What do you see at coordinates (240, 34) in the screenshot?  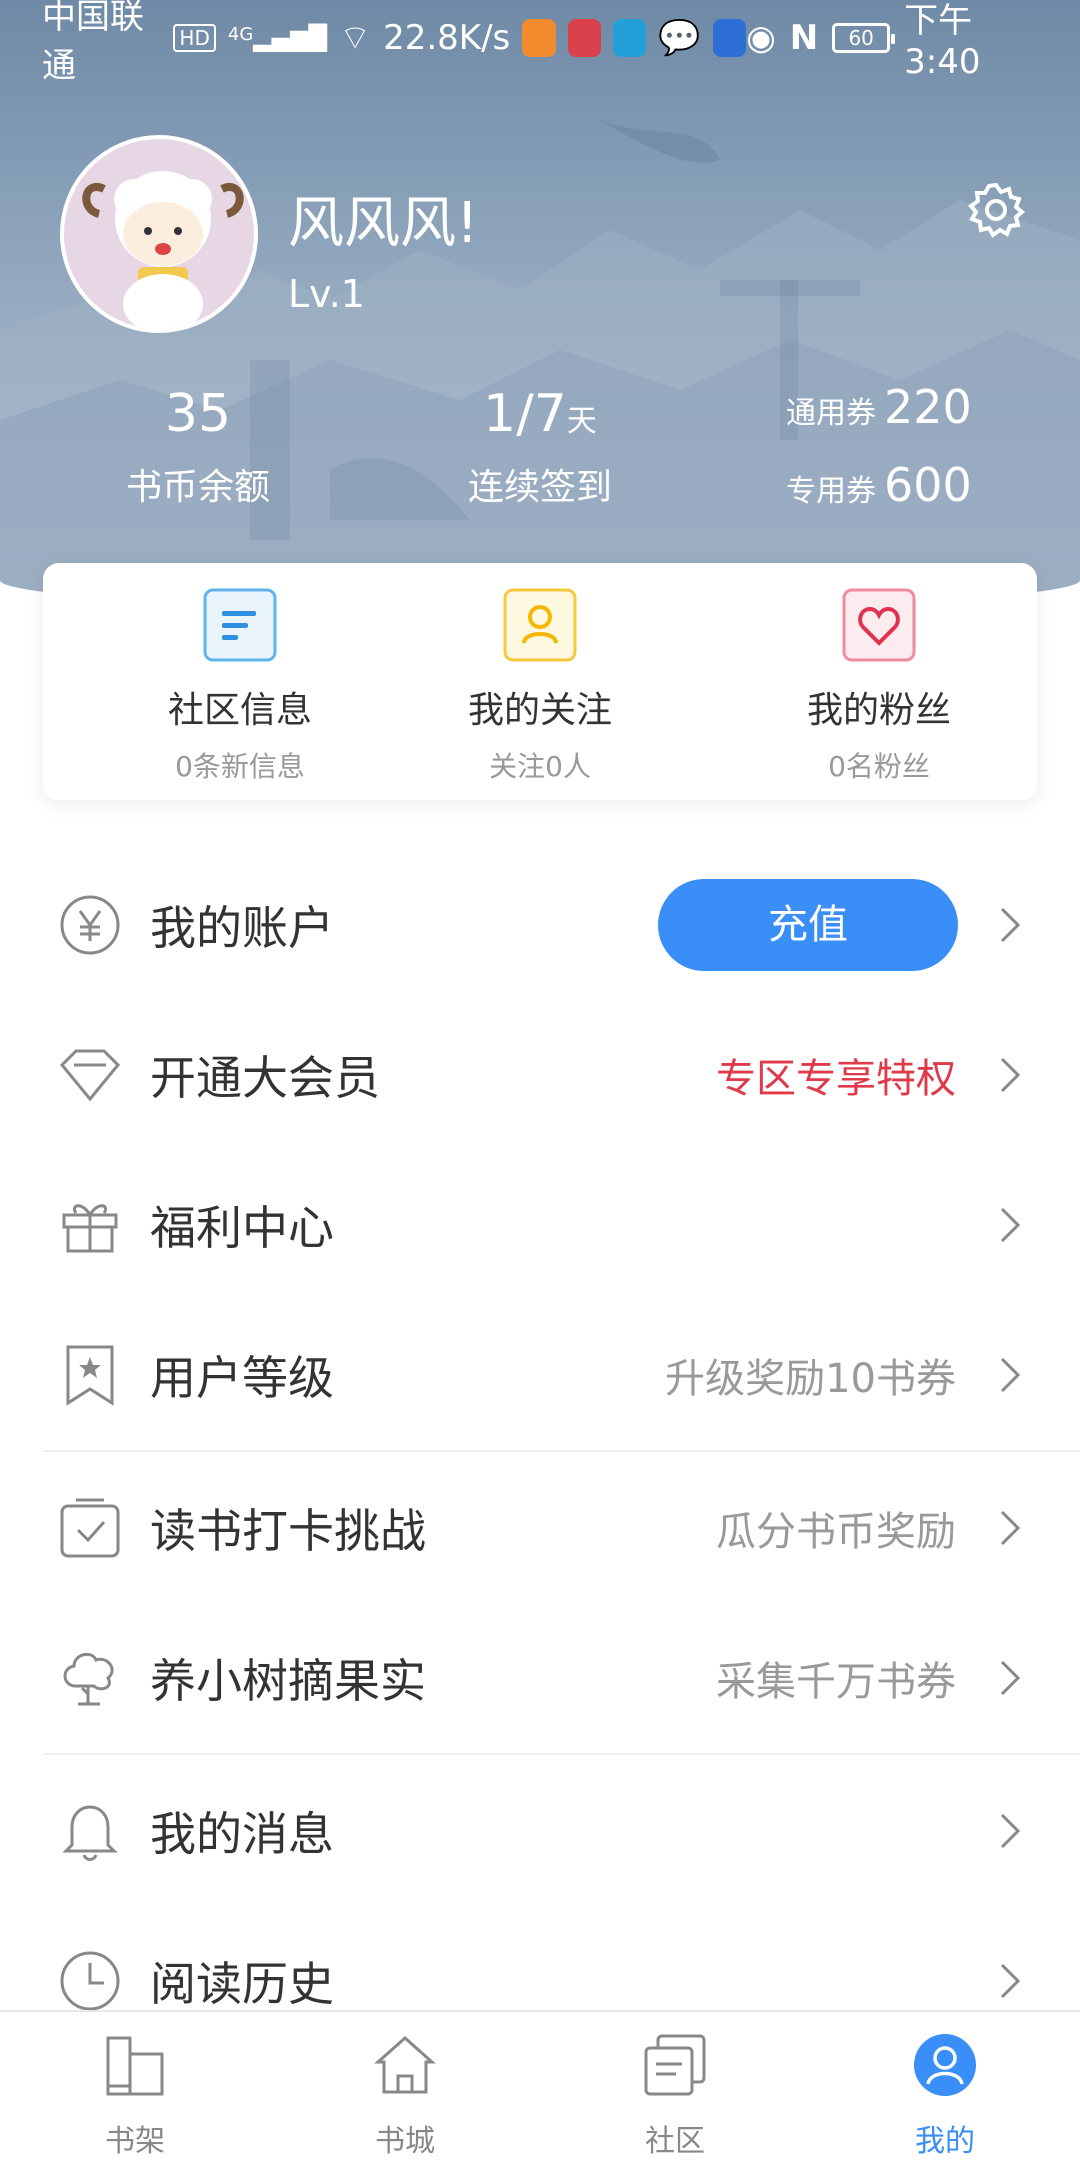 I see `network-type: 4G` at bounding box center [240, 34].